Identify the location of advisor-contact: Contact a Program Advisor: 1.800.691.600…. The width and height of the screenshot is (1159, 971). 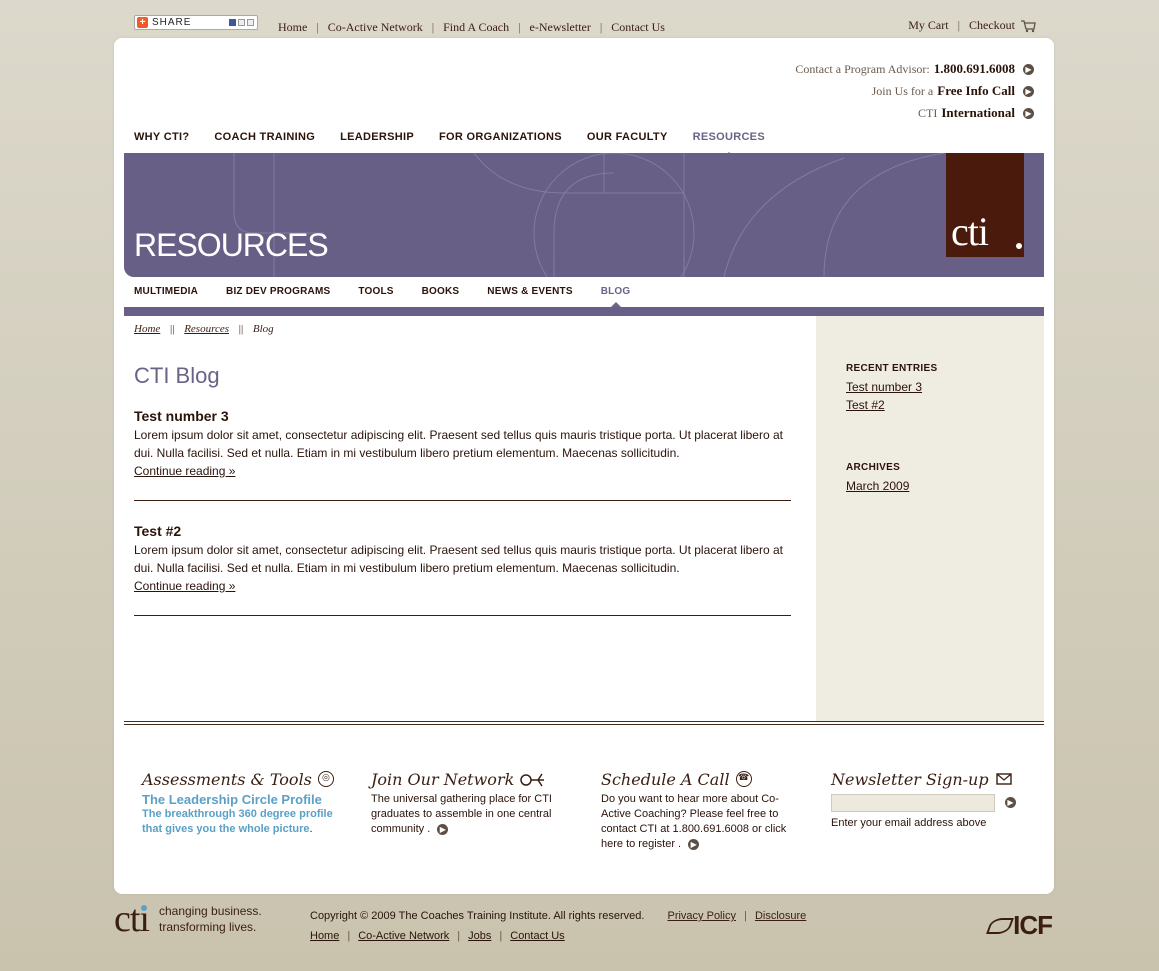
(914, 69).